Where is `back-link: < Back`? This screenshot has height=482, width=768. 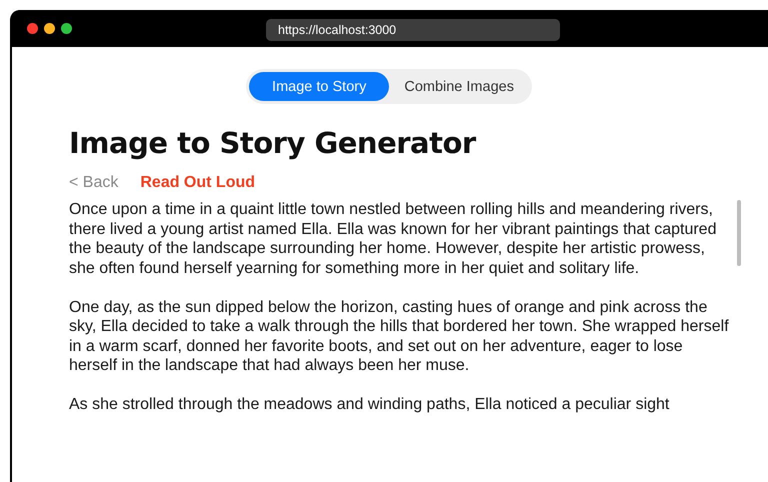
back-link: < Back is located at coordinates (93, 183).